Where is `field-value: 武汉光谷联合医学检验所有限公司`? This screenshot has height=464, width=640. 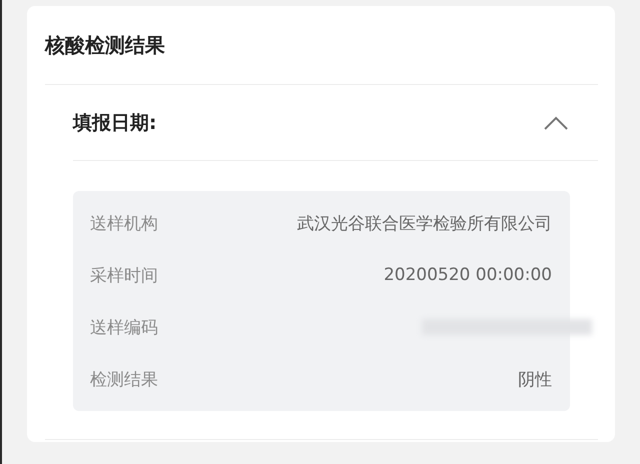
field-value: 武汉光谷联合医学检验所有限公司 is located at coordinates (424, 223).